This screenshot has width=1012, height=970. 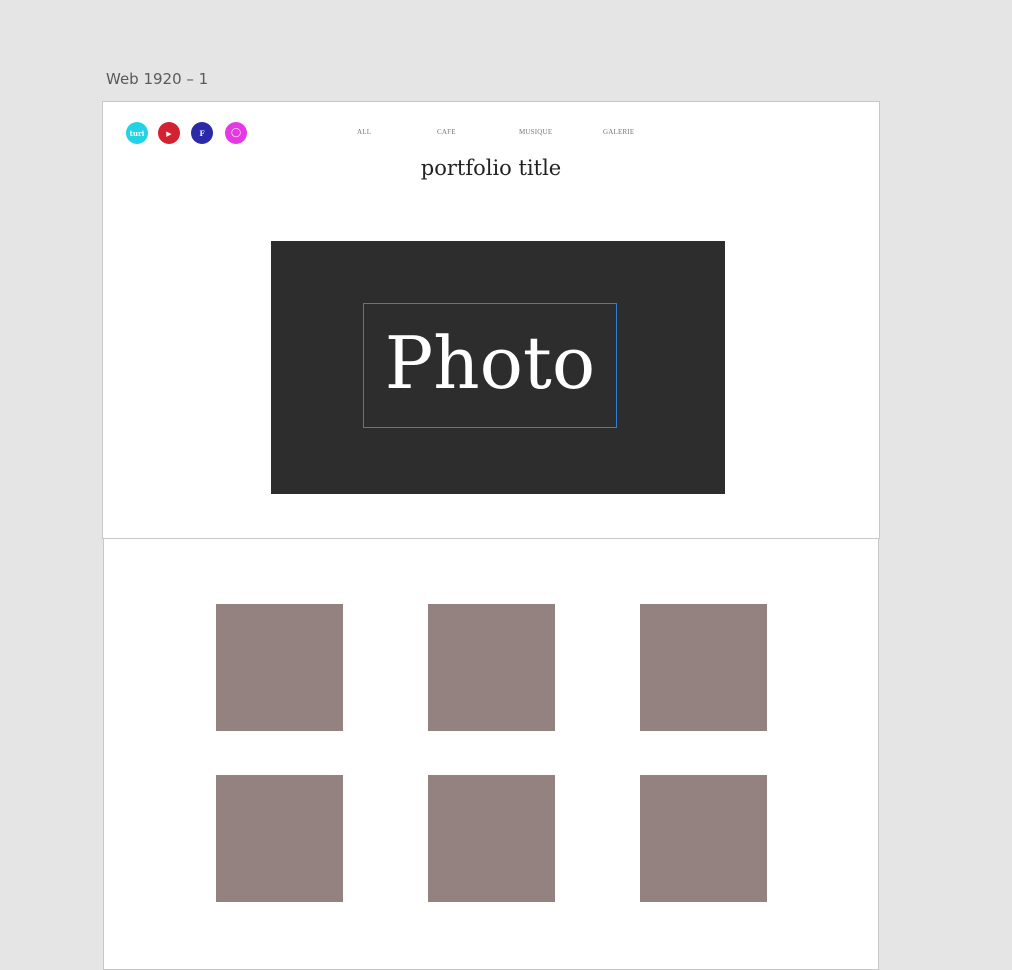 What do you see at coordinates (535, 132) in the screenshot?
I see `nav-item-musique: MUSIQUE` at bounding box center [535, 132].